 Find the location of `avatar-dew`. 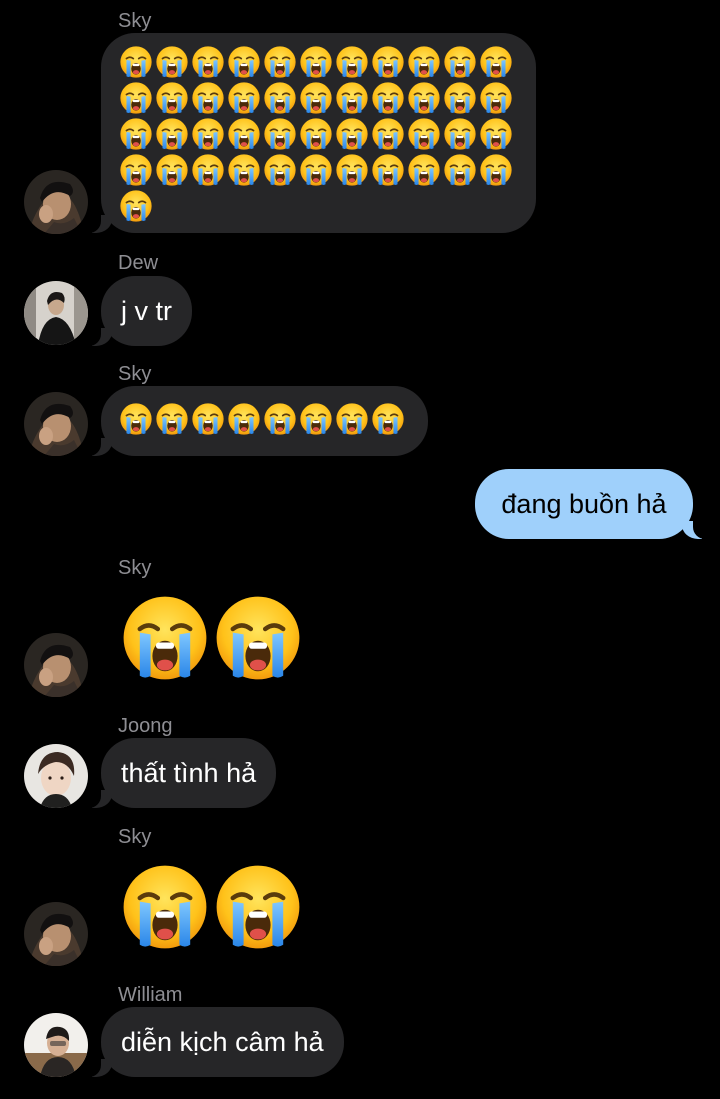

avatar-dew is located at coordinates (56, 313).